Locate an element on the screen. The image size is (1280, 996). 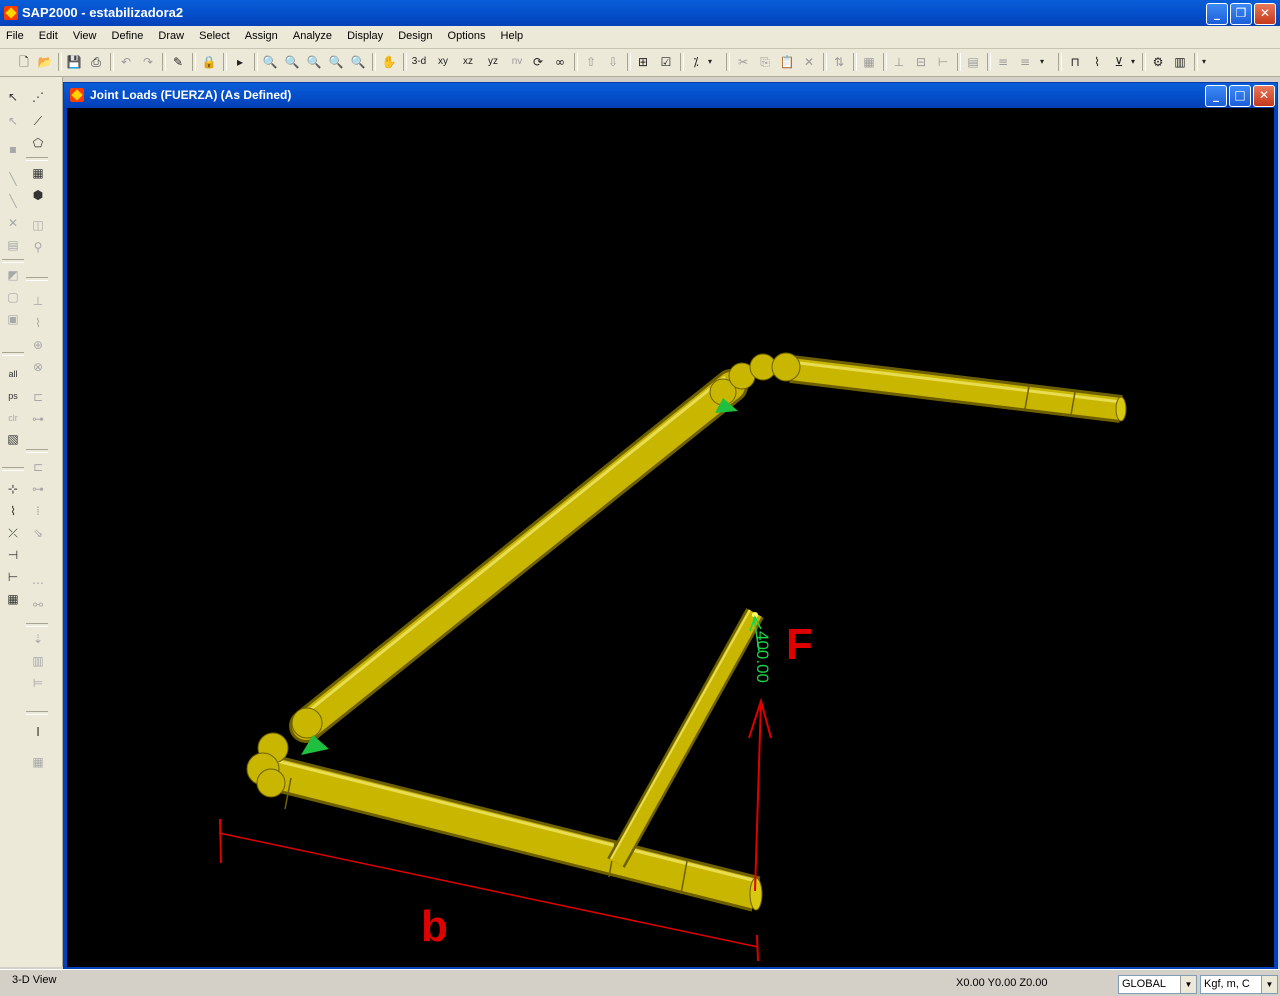
move-up-icon: ⇧ is located at coordinates (591, 62).